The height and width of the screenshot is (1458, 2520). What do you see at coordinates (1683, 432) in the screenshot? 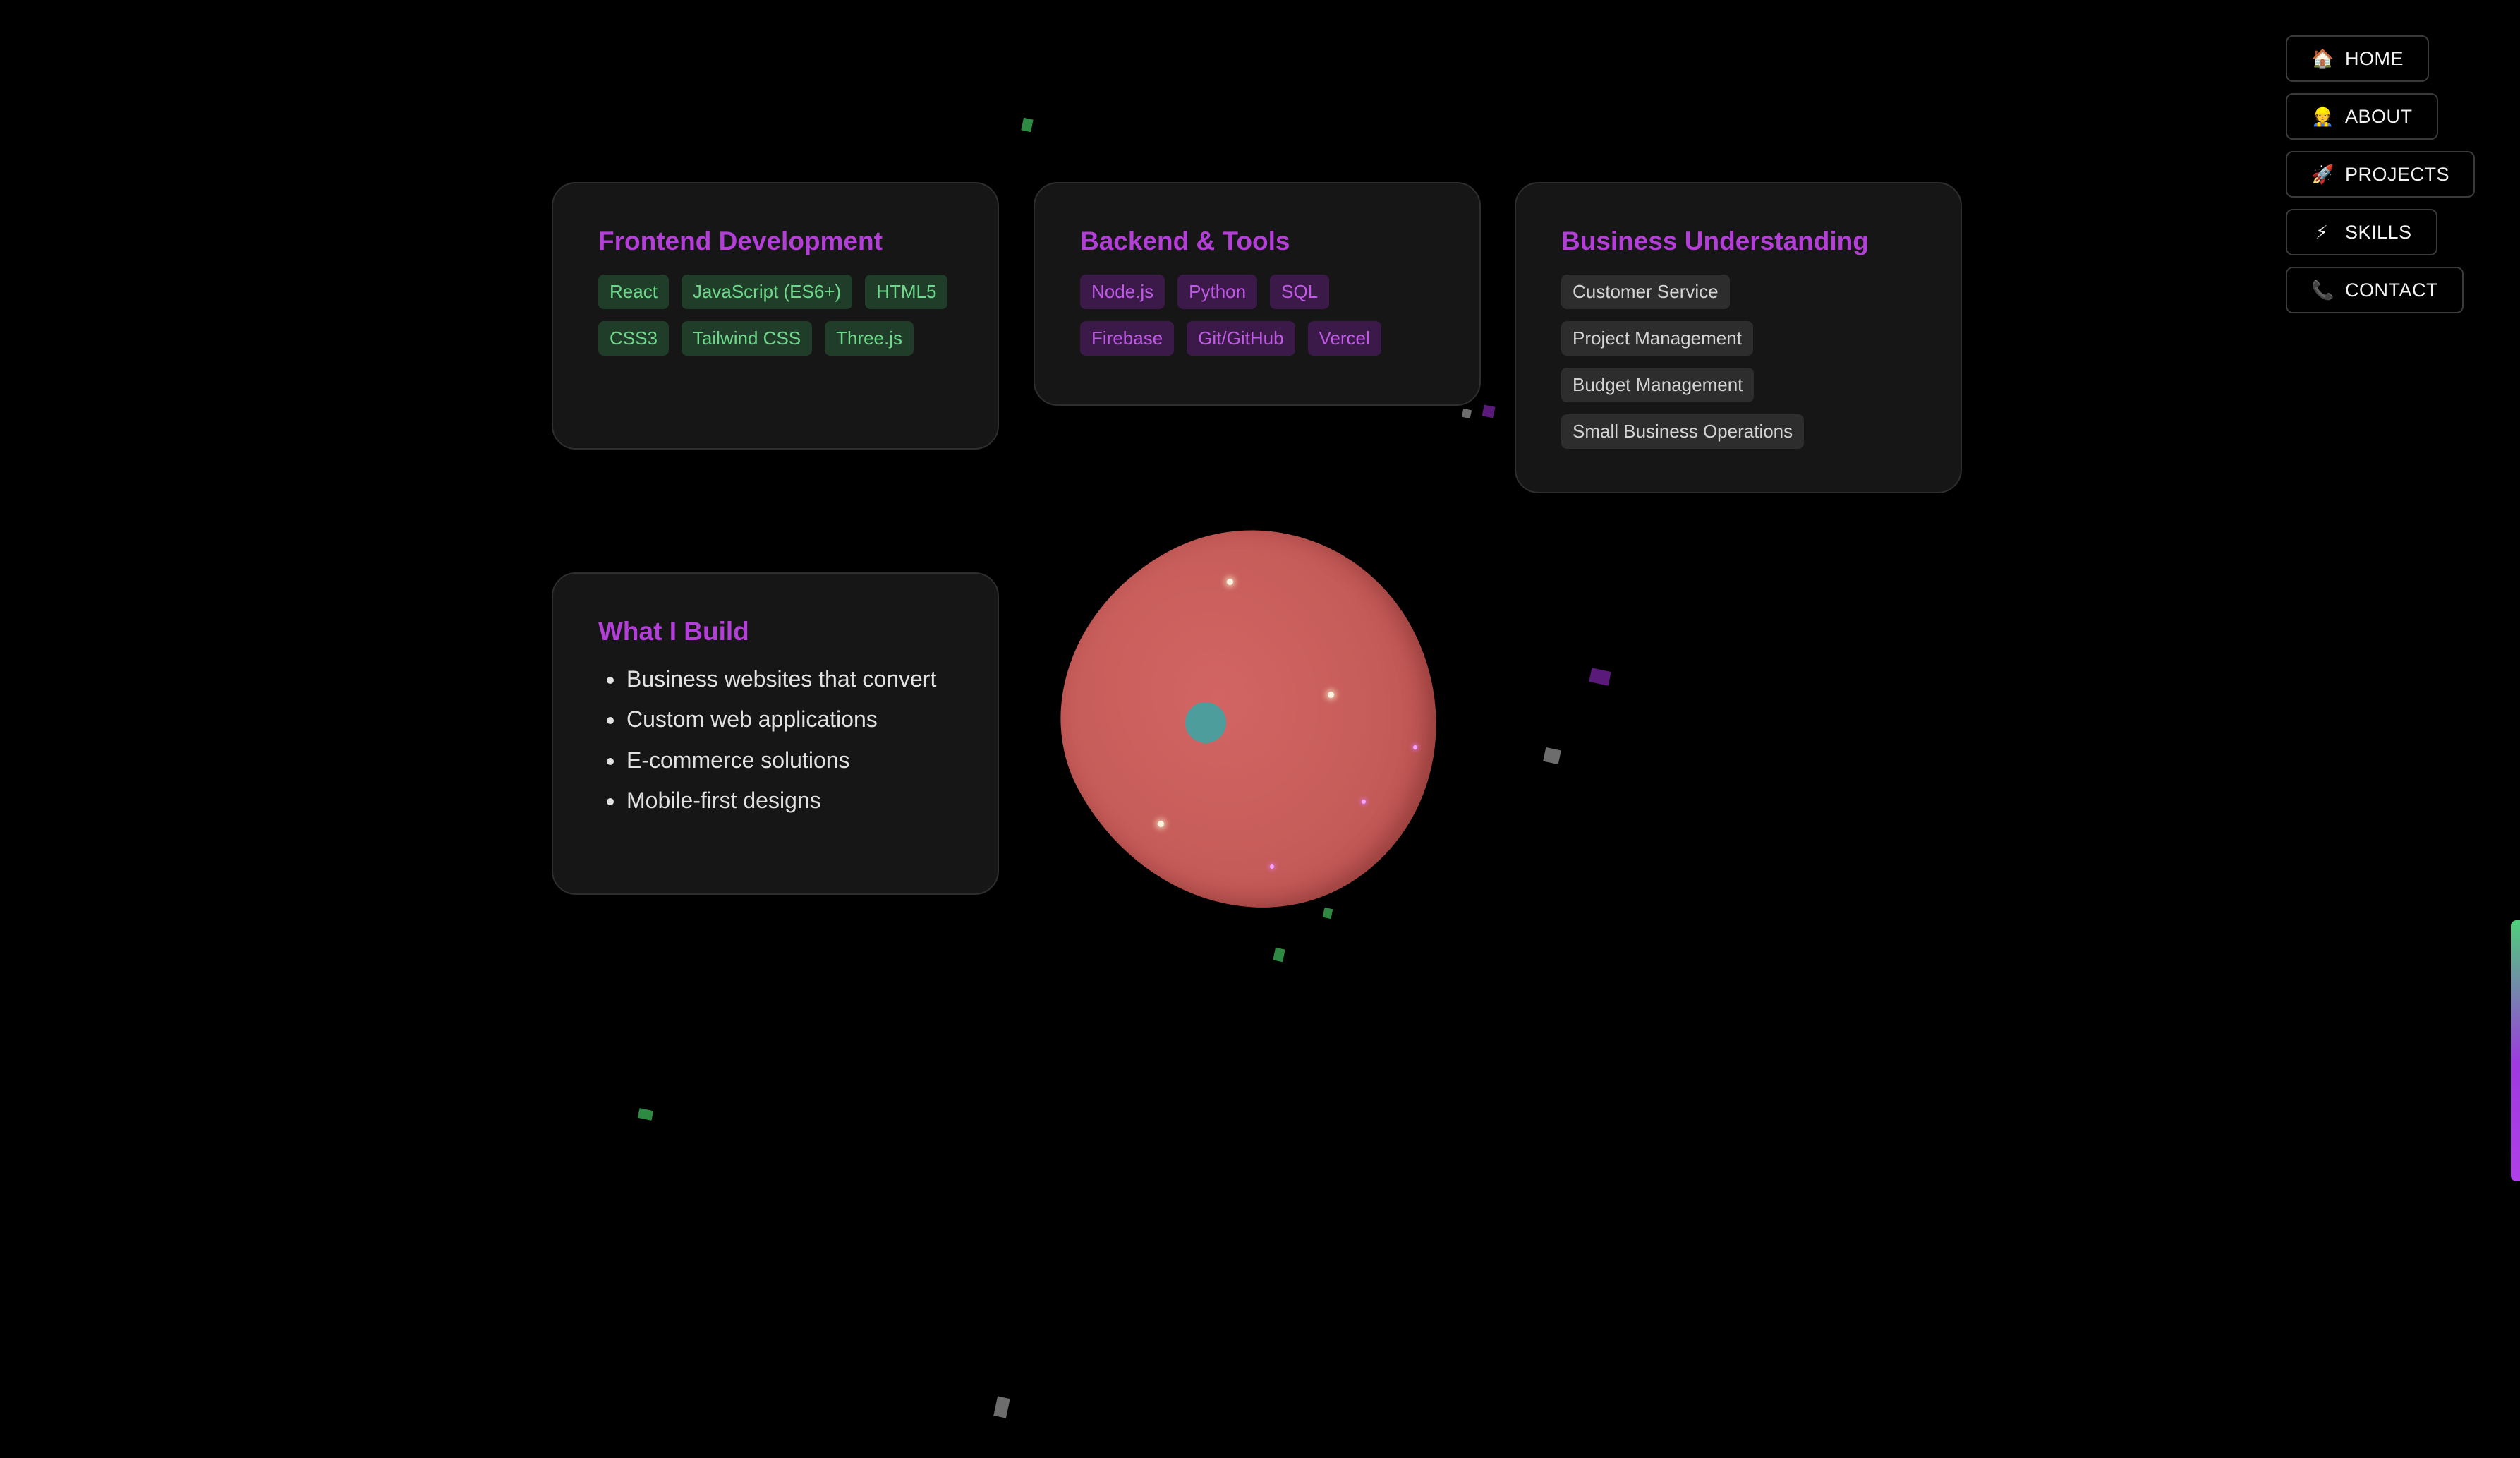
I see `skill-tag: Small Business Operations` at bounding box center [1683, 432].